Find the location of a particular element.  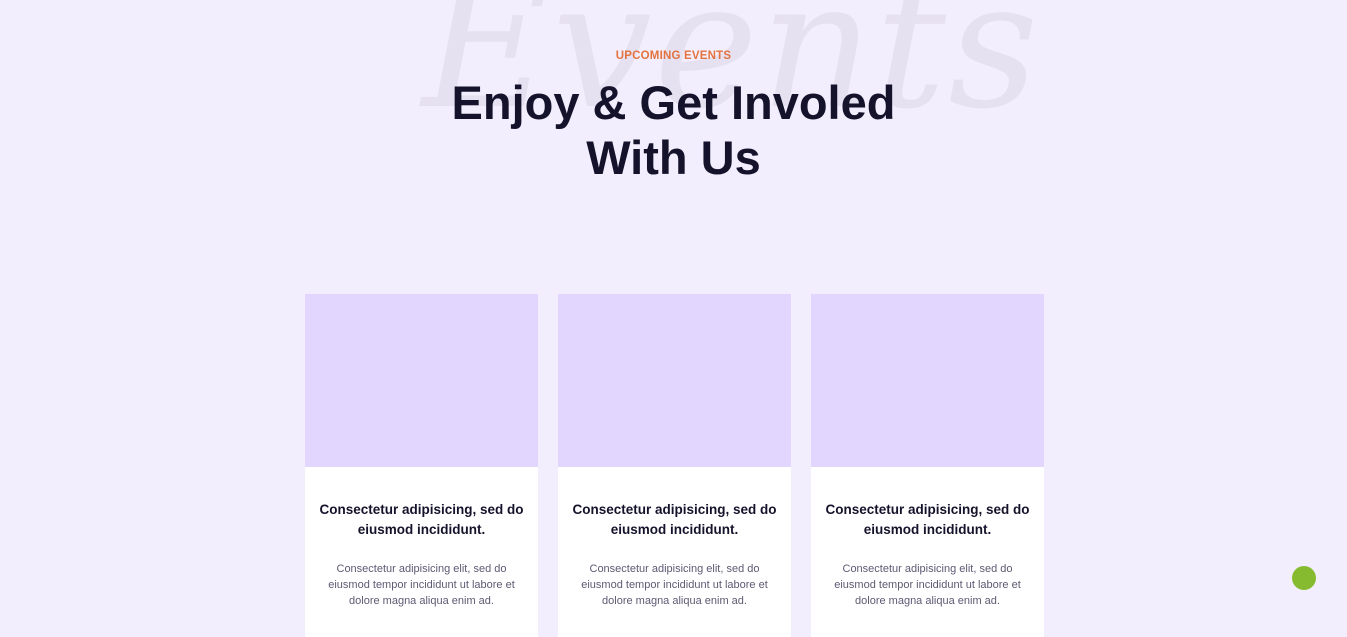

section-title-line-2: With Us is located at coordinates (673, 157).